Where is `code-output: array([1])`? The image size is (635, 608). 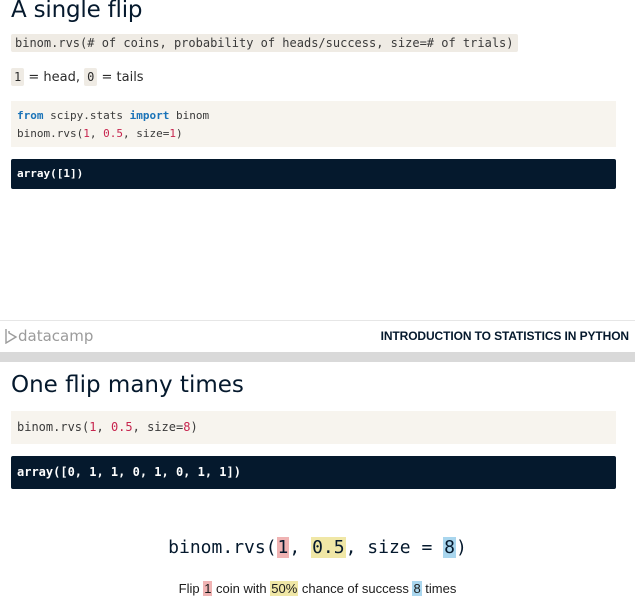 code-output: array([1]) is located at coordinates (313, 174).